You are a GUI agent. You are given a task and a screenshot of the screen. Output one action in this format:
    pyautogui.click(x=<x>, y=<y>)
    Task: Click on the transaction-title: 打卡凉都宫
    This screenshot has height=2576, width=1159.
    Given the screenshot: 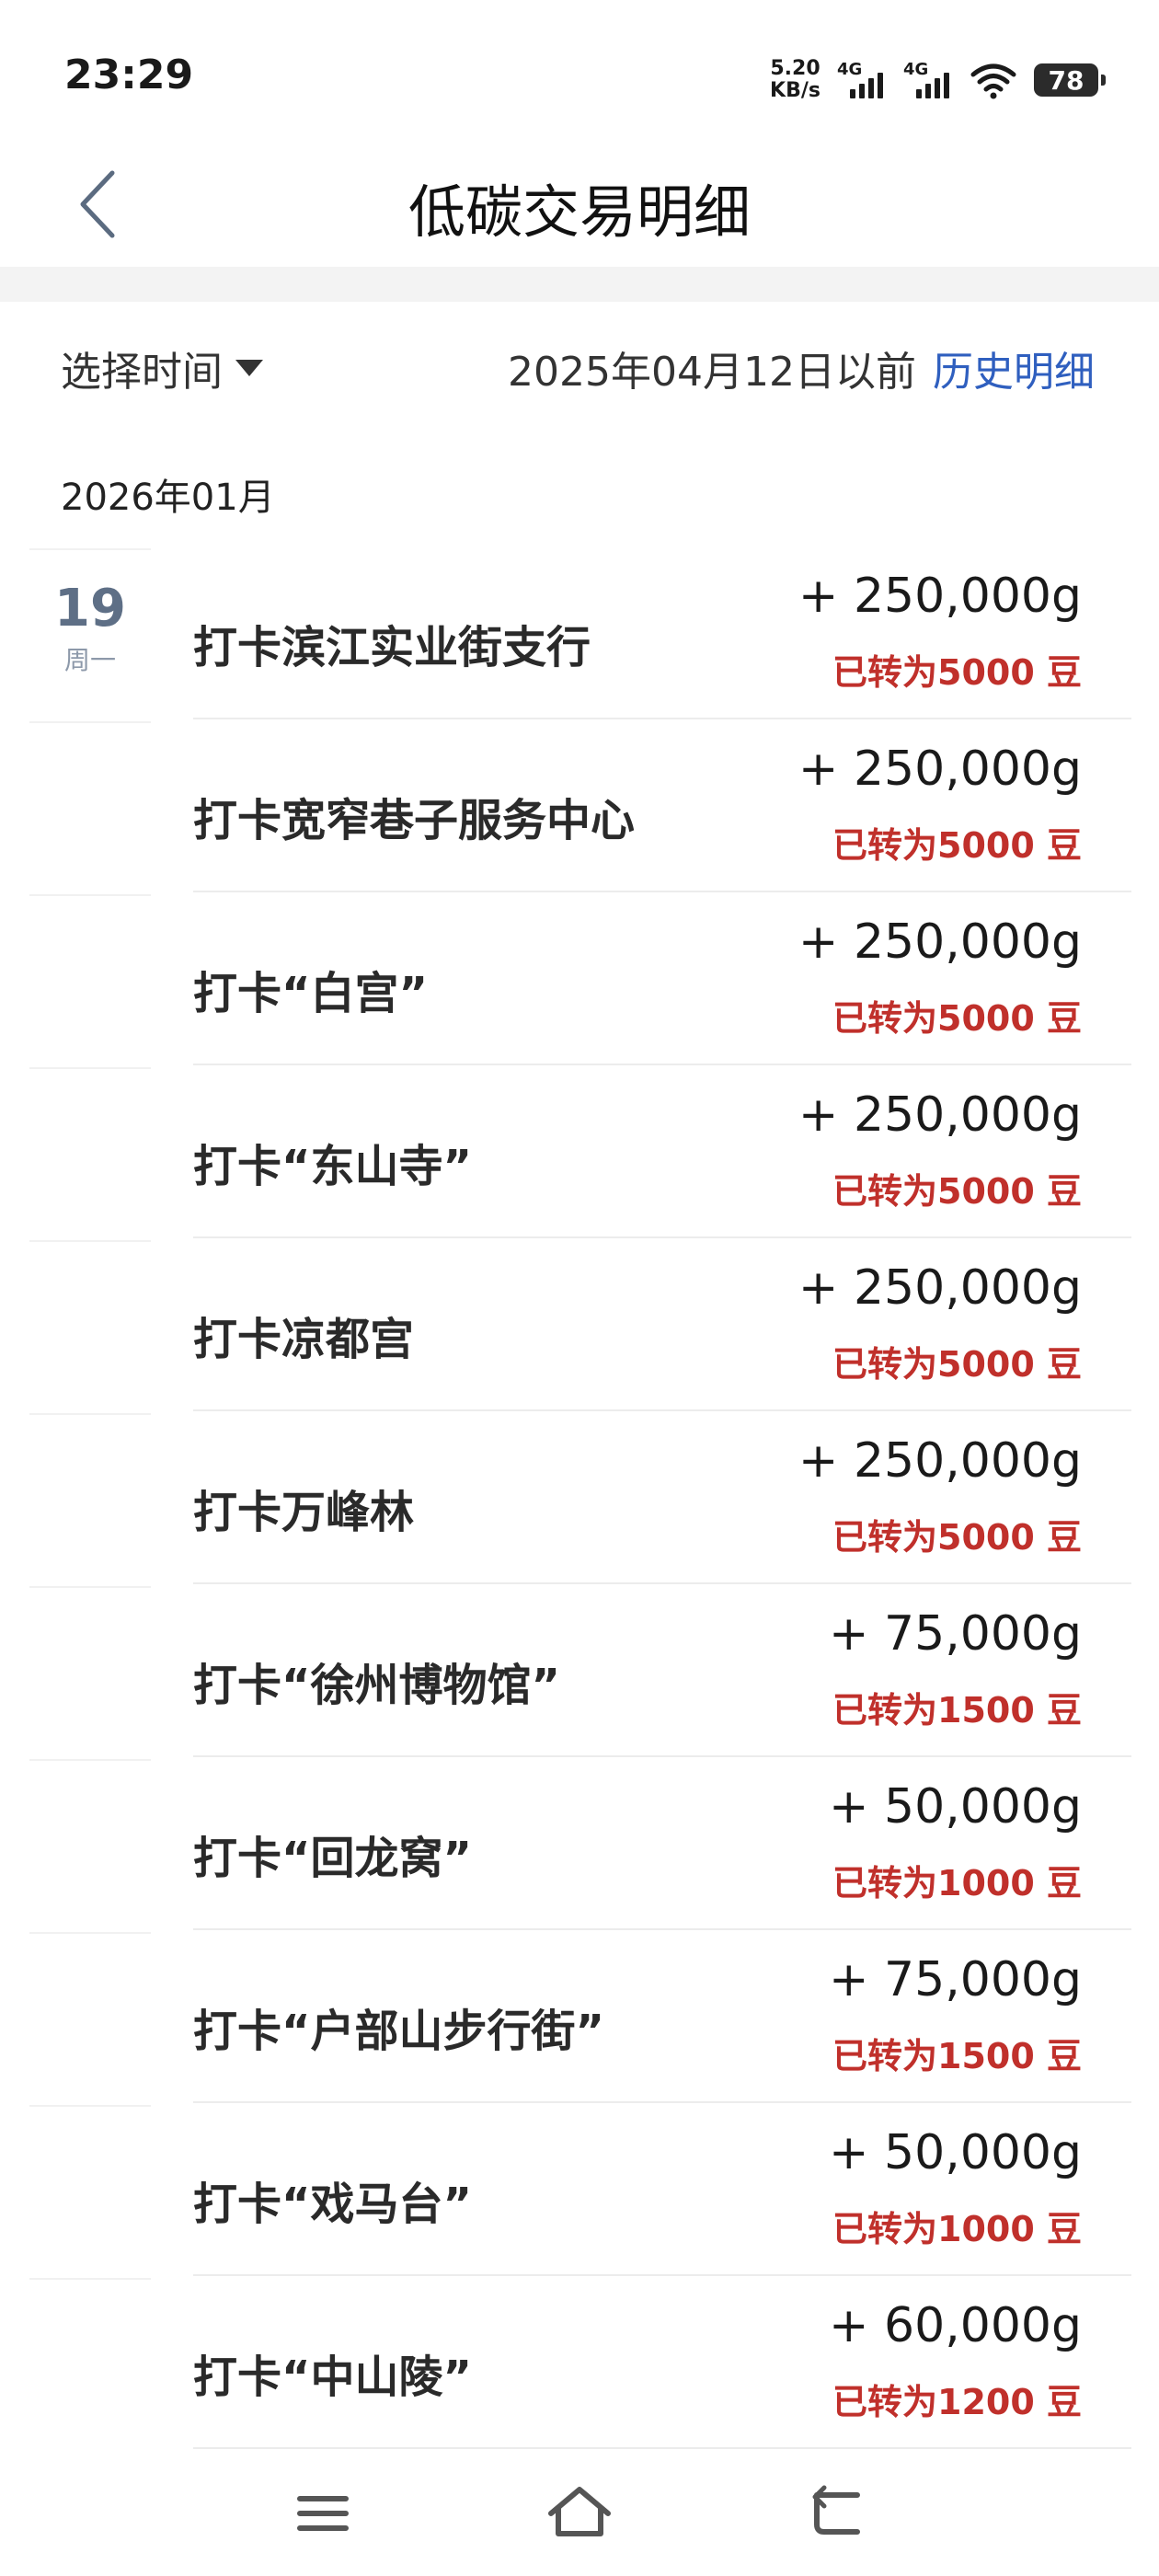 What is the action you would take?
    pyautogui.click(x=304, y=1339)
    